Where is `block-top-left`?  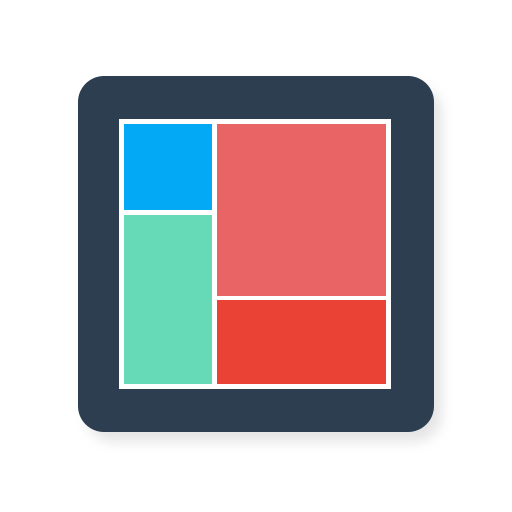 block-top-left is located at coordinates (168, 167).